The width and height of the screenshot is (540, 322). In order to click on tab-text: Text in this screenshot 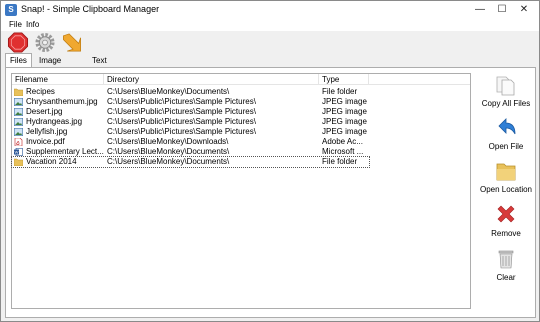, I will do `click(99, 60)`.